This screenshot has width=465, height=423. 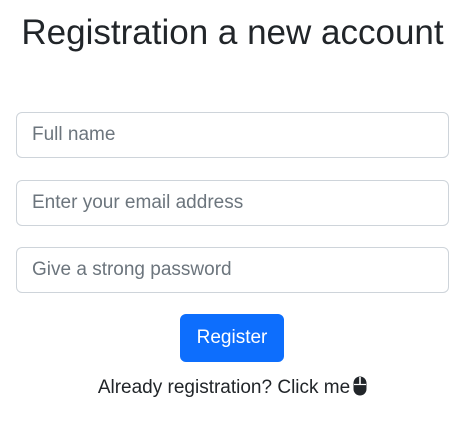 What do you see at coordinates (232, 135) in the screenshot?
I see `full-name-input` at bounding box center [232, 135].